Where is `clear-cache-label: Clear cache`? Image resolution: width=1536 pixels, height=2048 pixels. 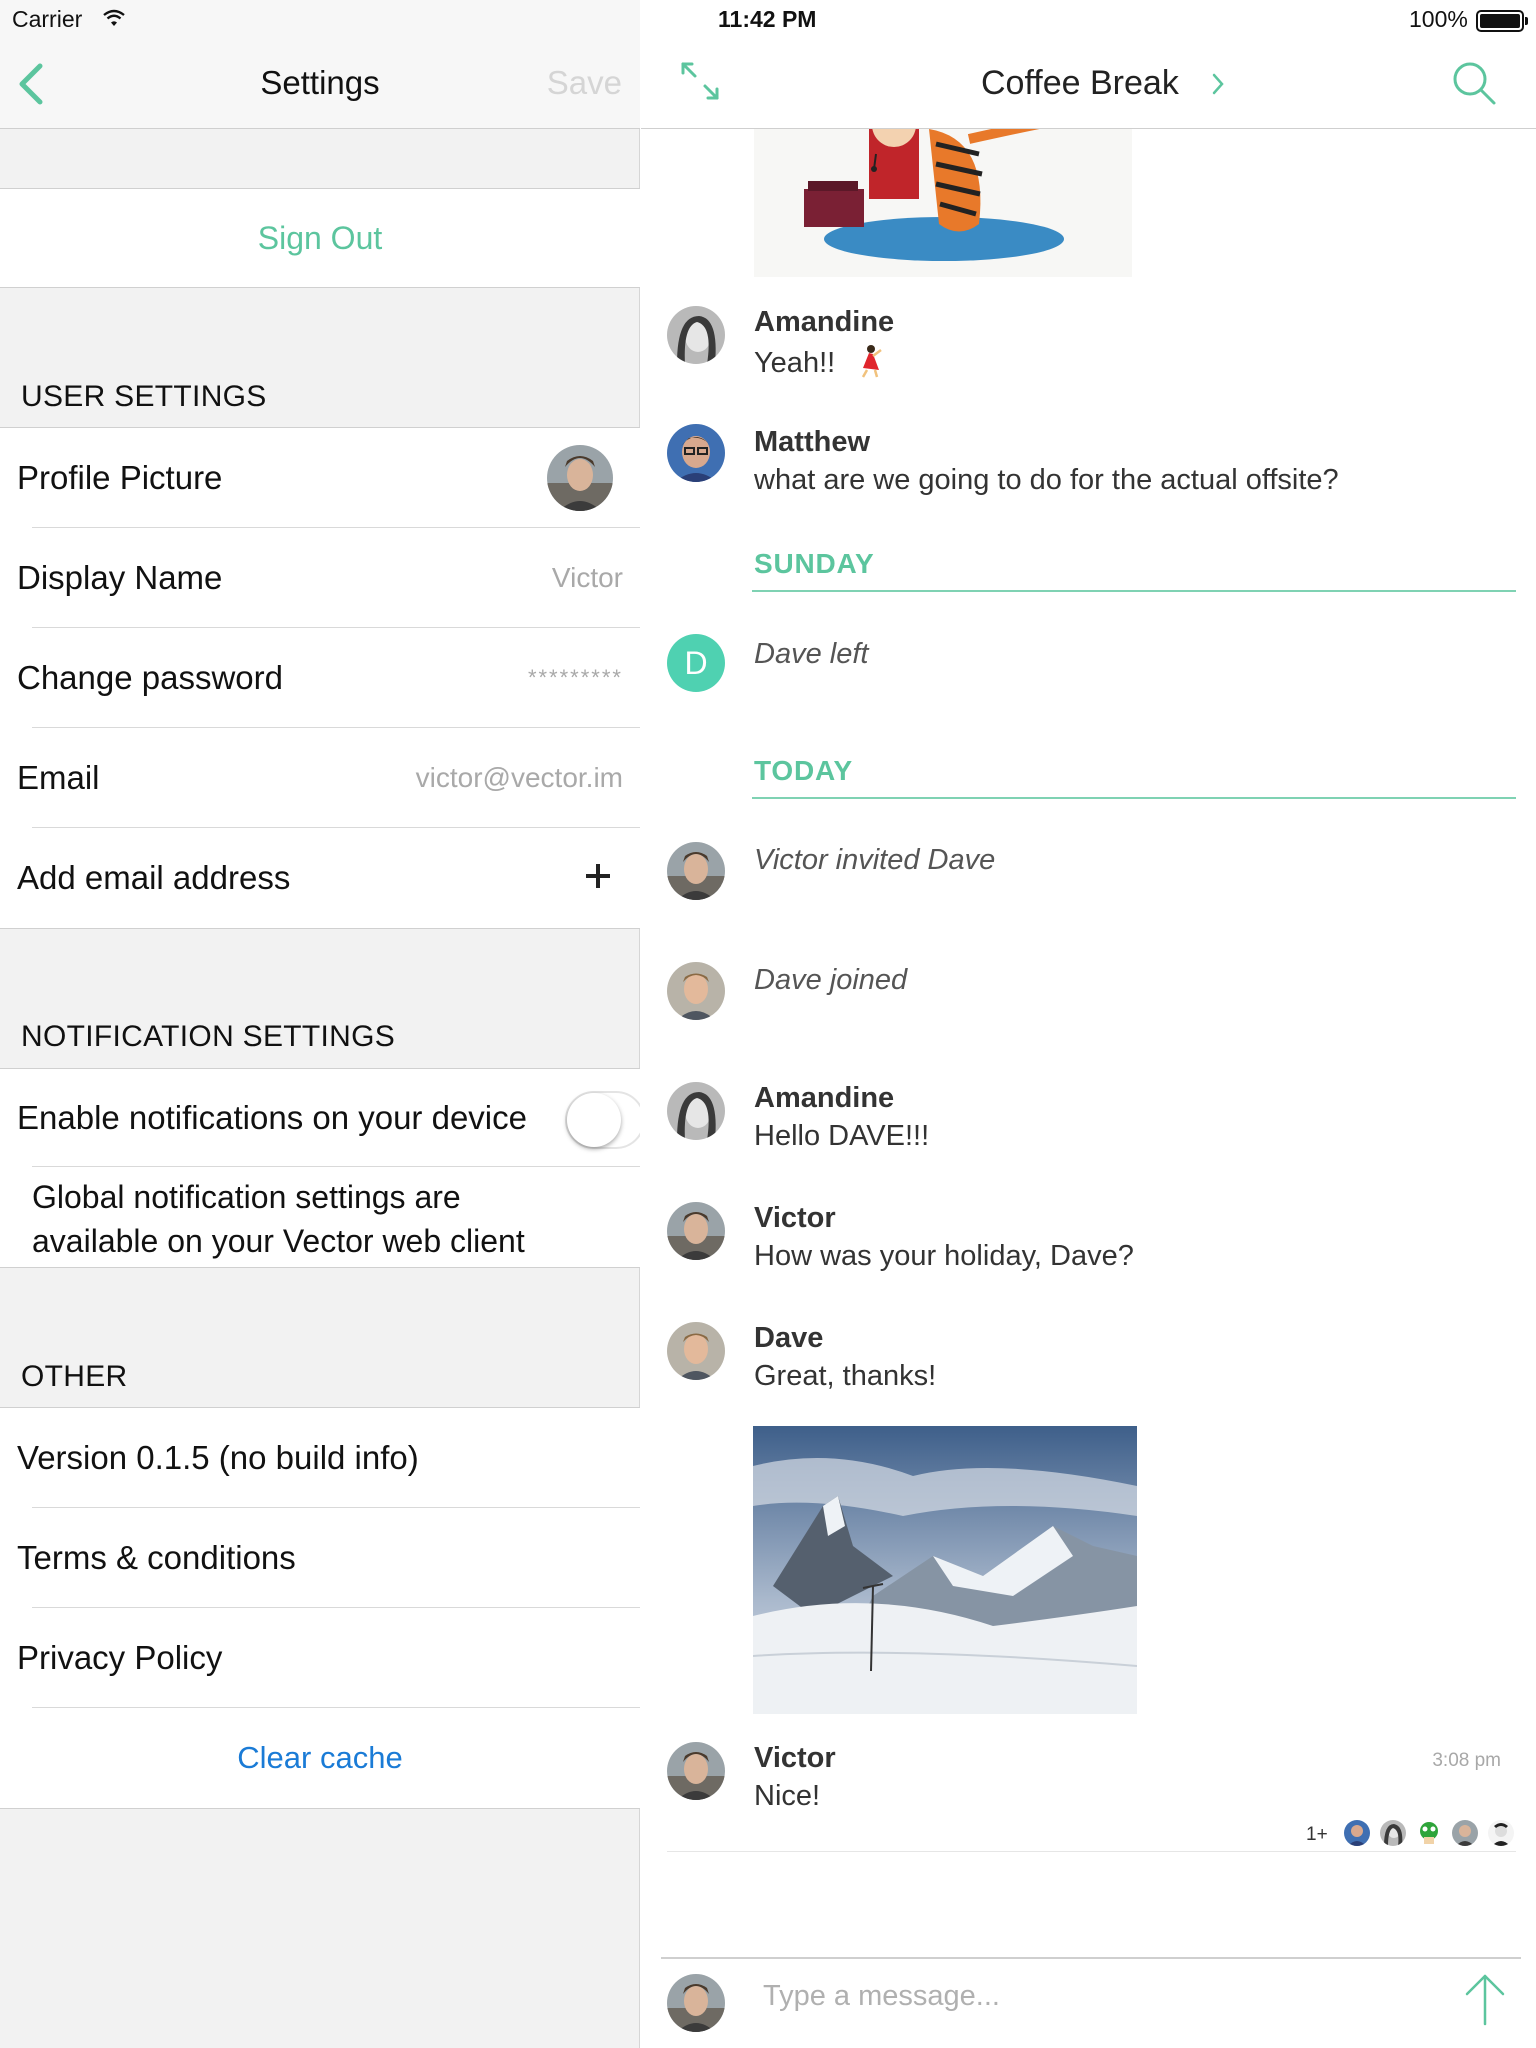
clear-cache-label: Clear cache is located at coordinates (320, 1757).